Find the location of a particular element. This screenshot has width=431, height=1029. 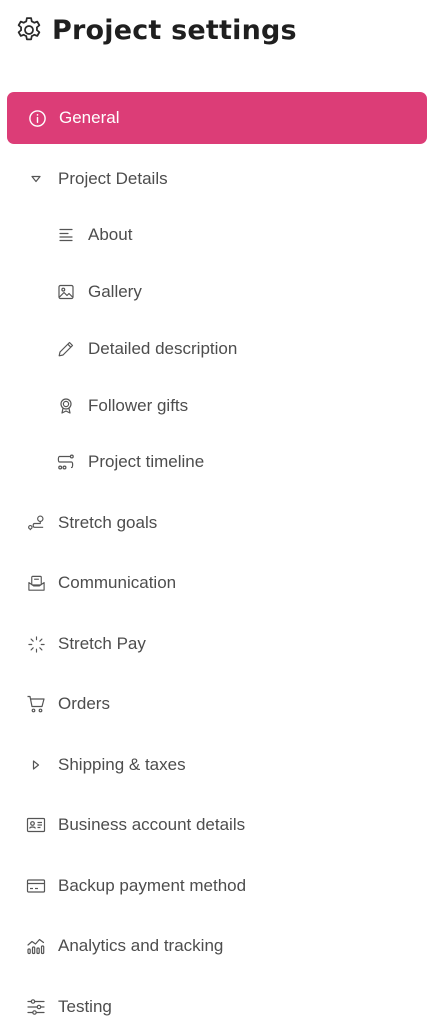

sliders-icon is located at coordinates (36, 1007).